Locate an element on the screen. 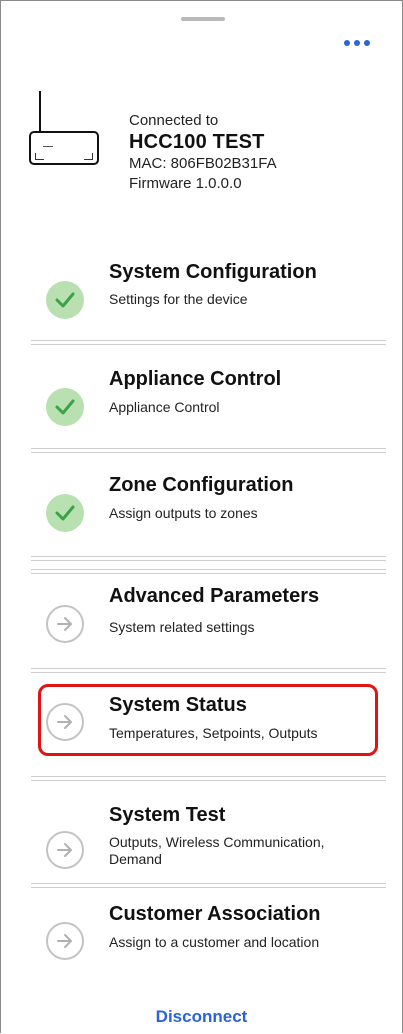 This screenshot has height=1034, width=403. menu-item-subtitle: Assign outputs to zones is located at coordinates (183, 513).